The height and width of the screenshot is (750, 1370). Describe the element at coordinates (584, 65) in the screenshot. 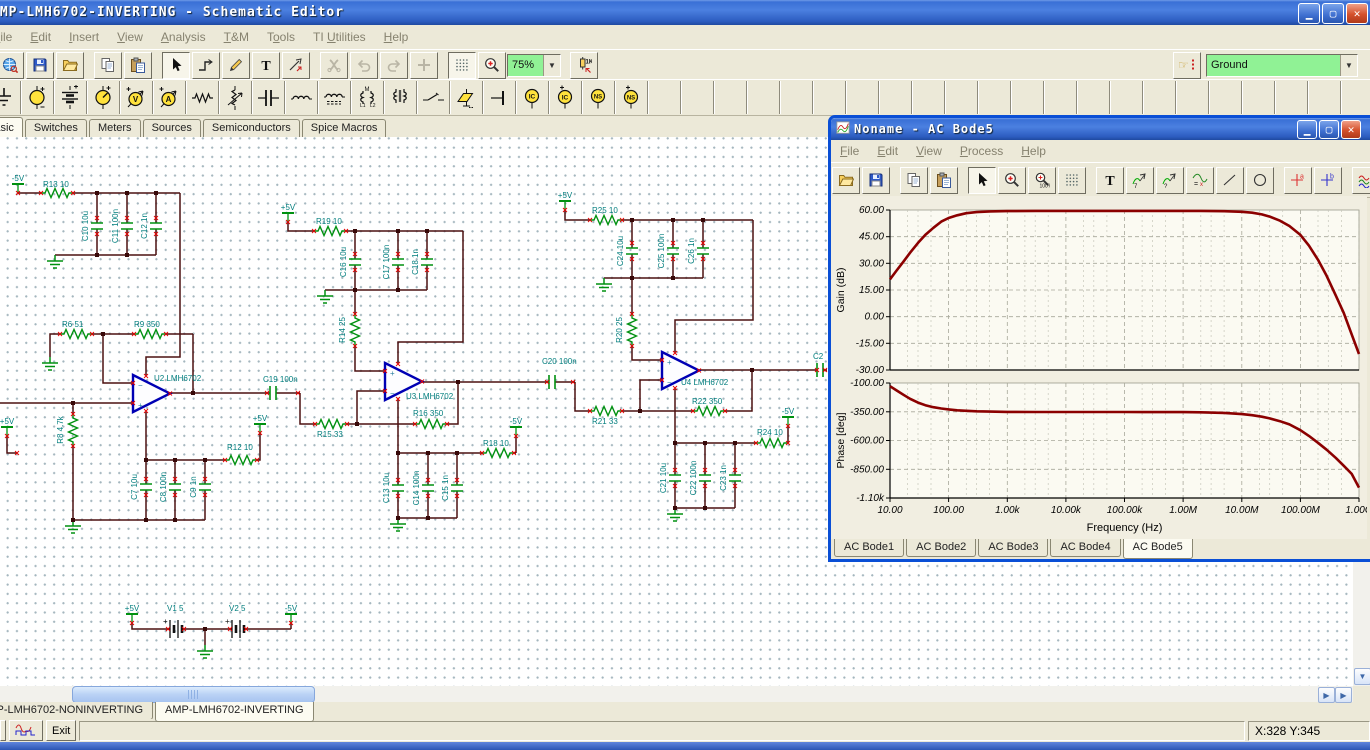

I see `recent-component-button: 1K` at that location.